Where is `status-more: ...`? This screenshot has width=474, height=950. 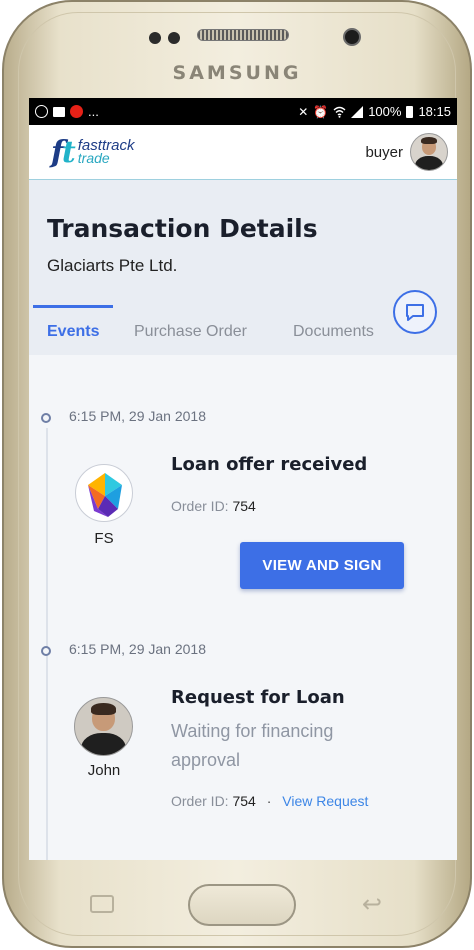 status-more: ... is located at coordinates (93, 111).